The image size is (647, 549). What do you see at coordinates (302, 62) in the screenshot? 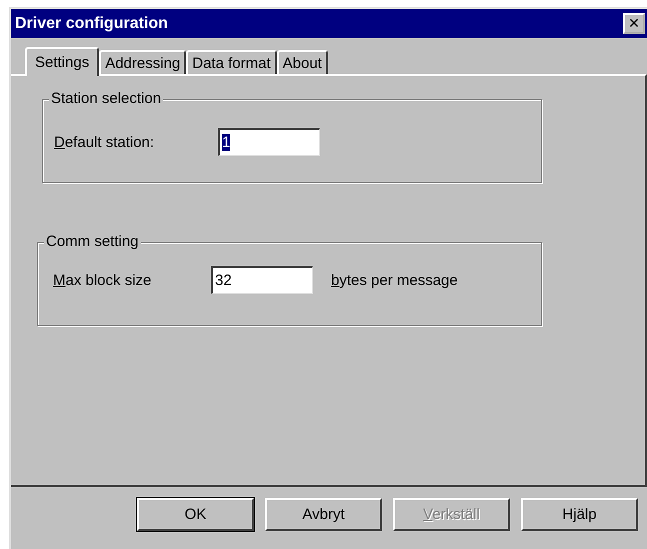
I see `tab: About` at bounding box center [302, 62].